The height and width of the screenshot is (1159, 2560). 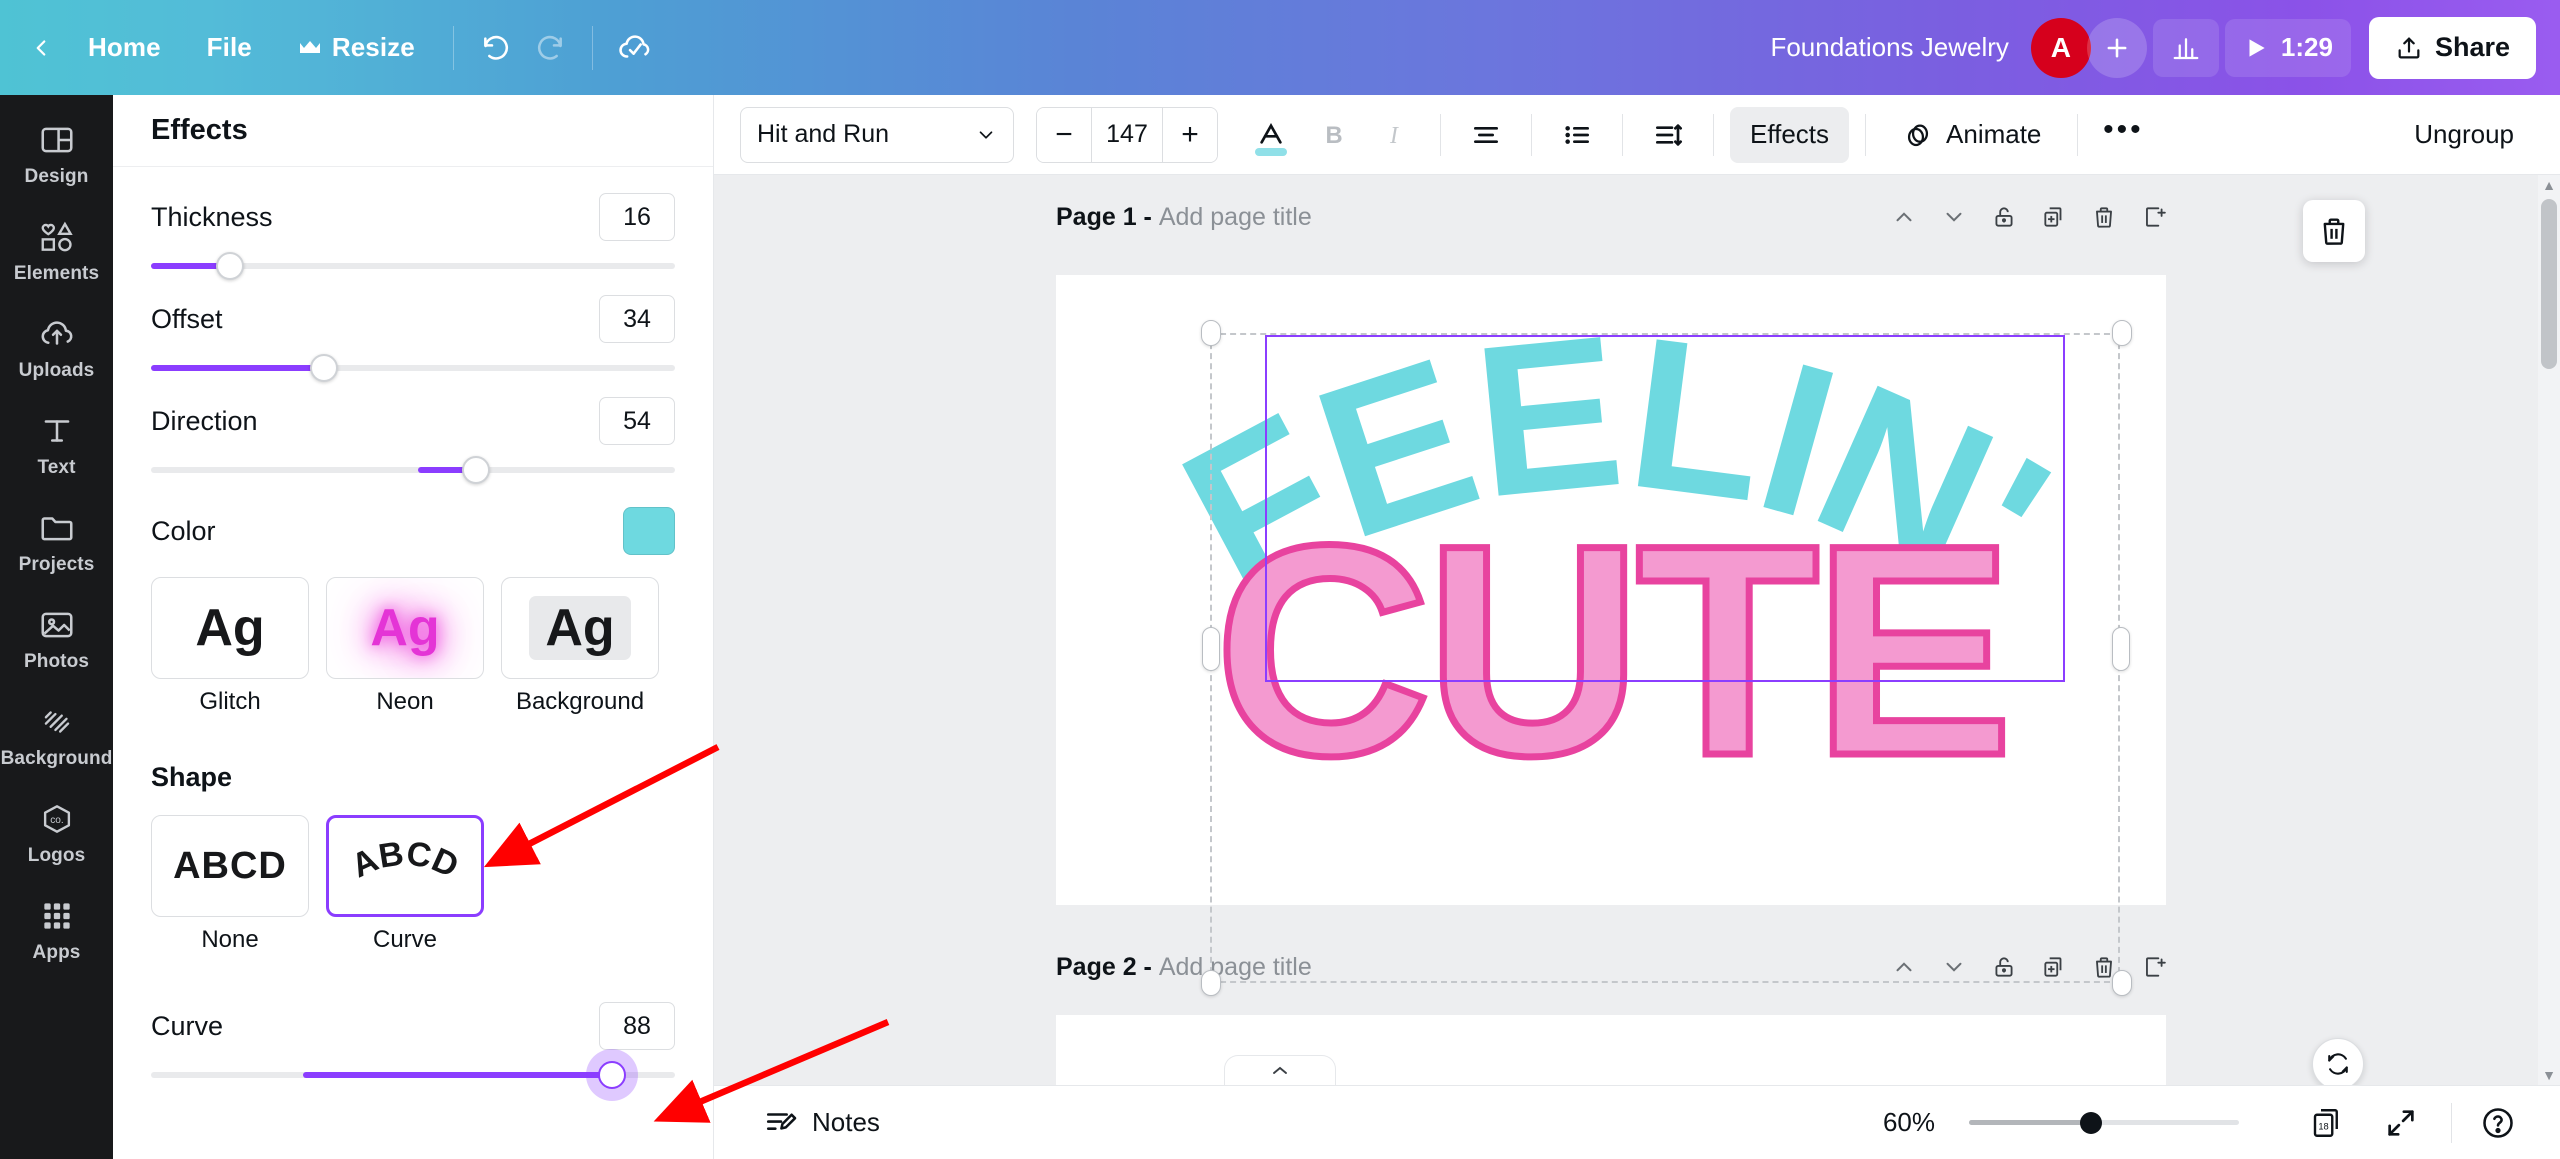 I want to click on zoom-slider-knob, so click(x=2090, y=1122).